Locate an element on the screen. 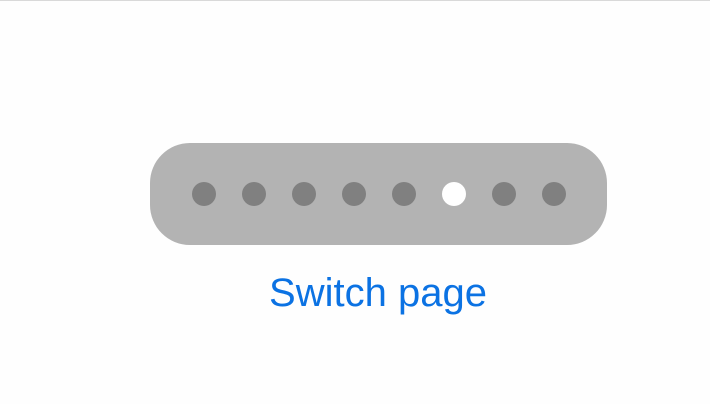  switch-page-button: Switch page is located at coordinates (355, 293).